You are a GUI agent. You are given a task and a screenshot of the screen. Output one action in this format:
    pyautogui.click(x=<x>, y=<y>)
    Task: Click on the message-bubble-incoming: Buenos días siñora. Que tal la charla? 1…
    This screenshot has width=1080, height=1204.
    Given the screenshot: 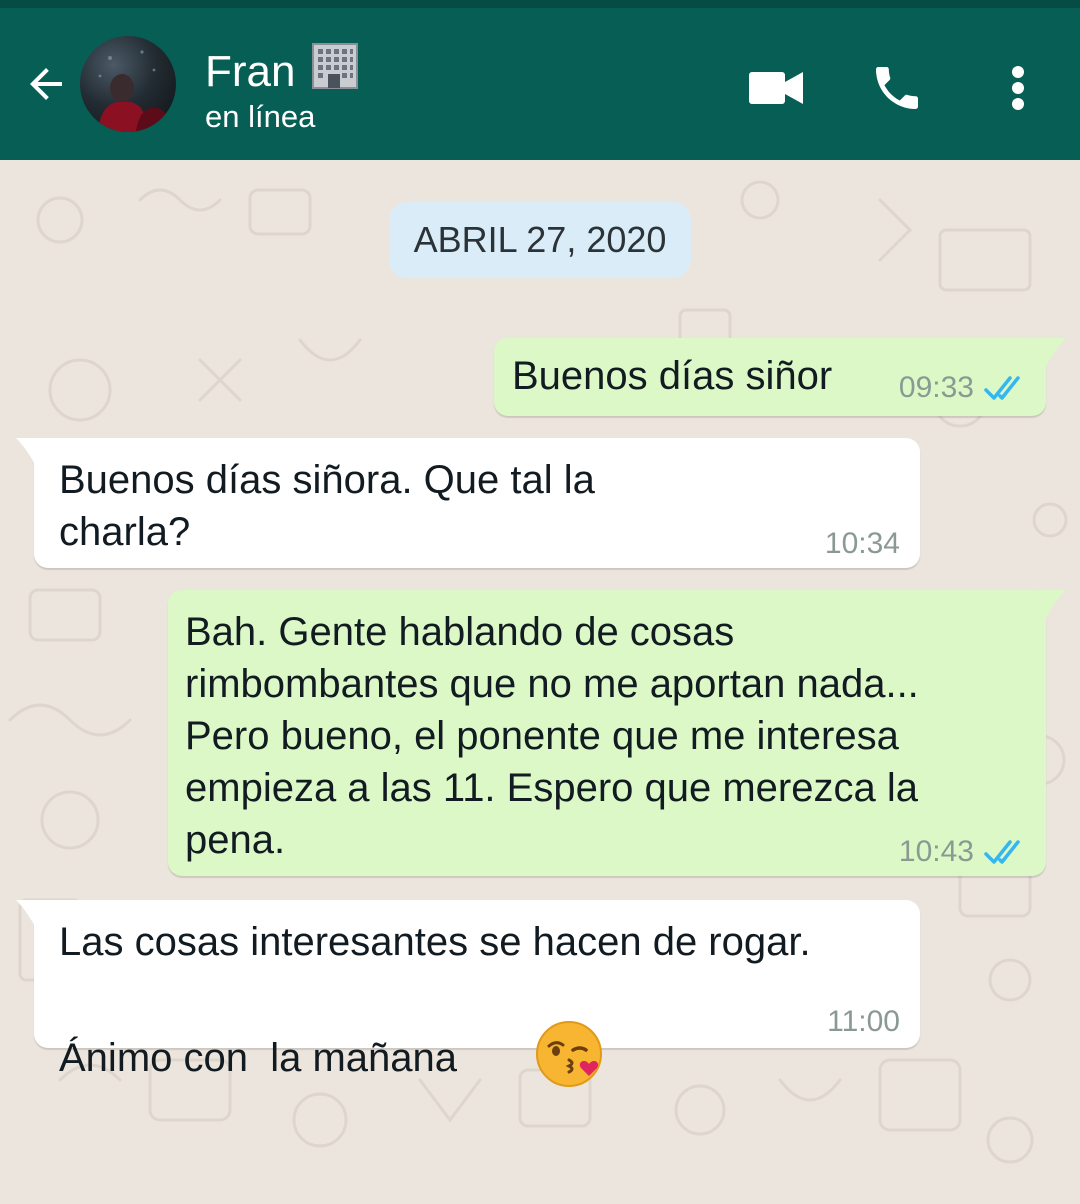 What is the action you would take?
    pyautogui.click(x=477, y=503)
    